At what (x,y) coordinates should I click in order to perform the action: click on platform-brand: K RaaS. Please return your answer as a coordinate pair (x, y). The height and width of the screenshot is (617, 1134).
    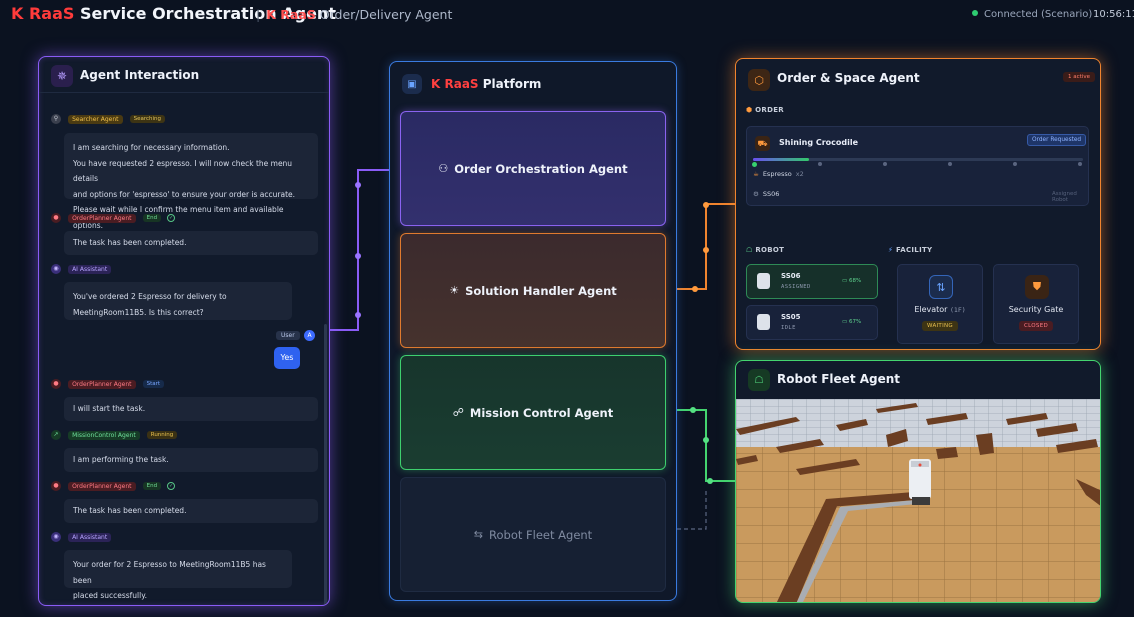
    Looking at the image, I should click on (455, 84).